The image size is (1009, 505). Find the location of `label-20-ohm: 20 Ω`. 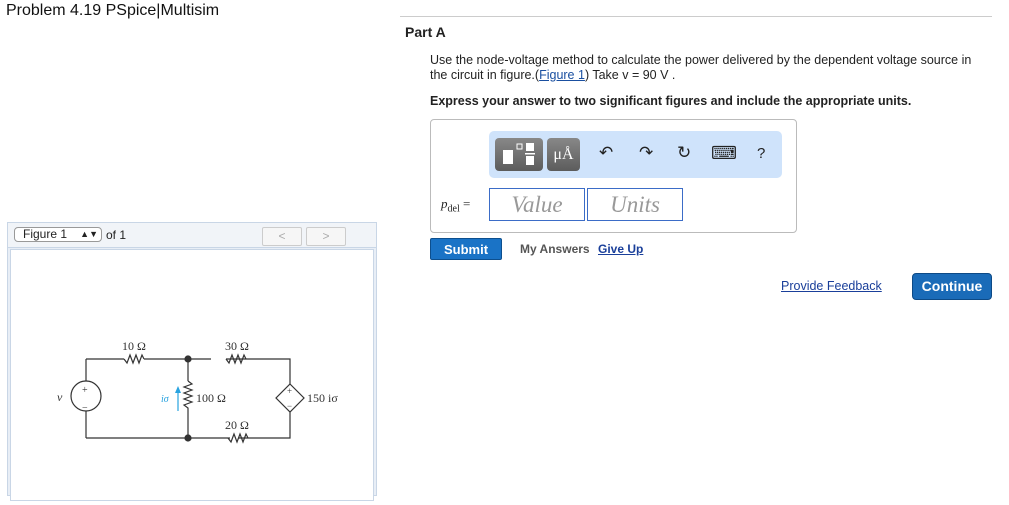

label-20-ohm: 20 Ω is located at coordinates (237, 425).